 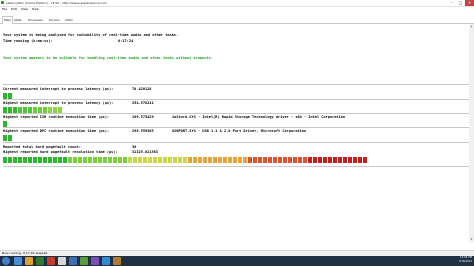 What do you see at coordinates (25, 253) in the screenshot?
I see `status-text: Now running. 0:17:24 elapsed.` at bounding box center [25, 253].